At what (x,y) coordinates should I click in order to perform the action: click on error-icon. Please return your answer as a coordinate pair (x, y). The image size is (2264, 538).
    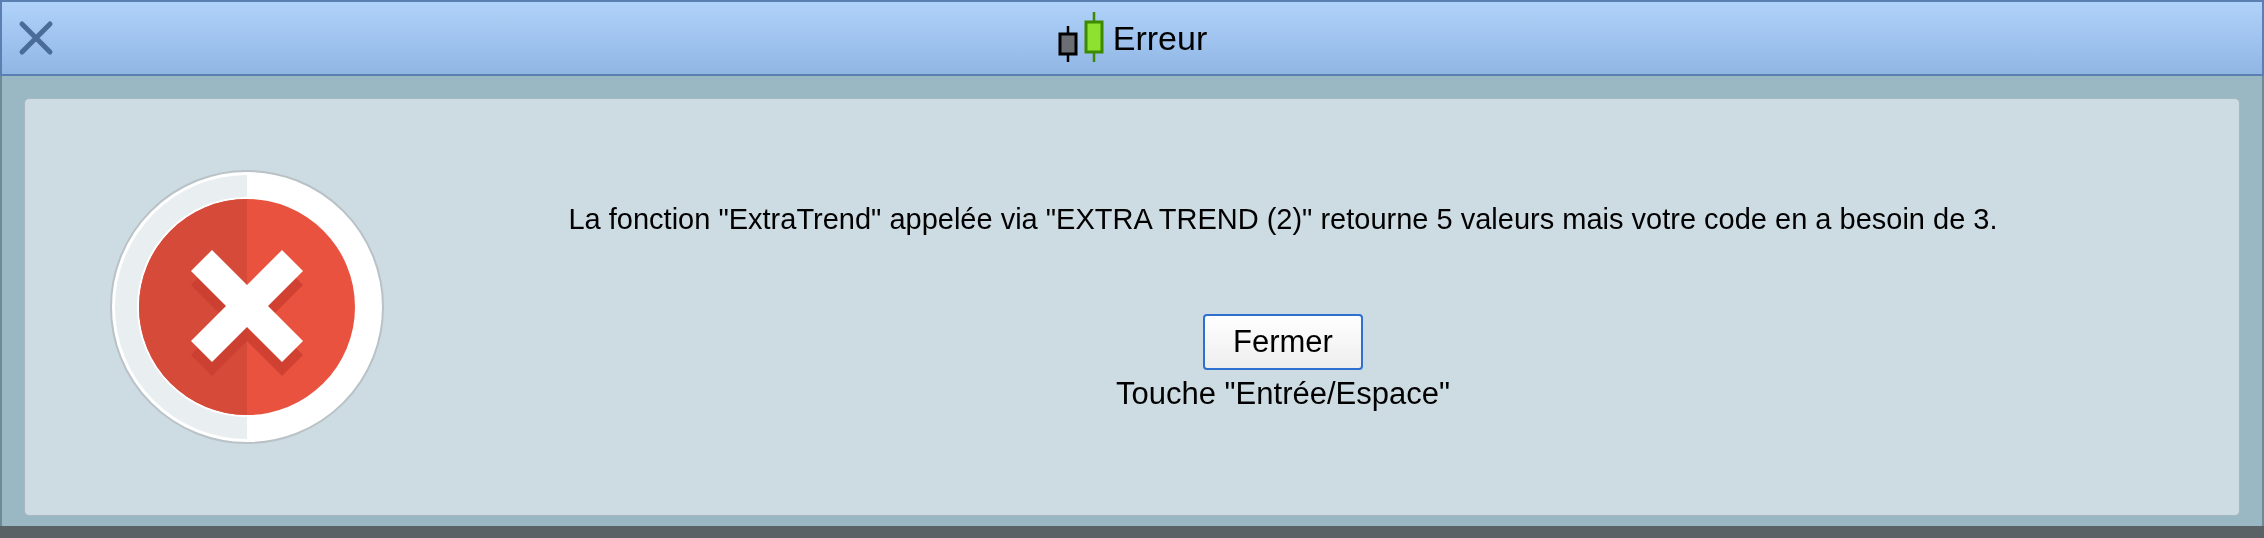
    Looking at the image, I should click on (247, 307).